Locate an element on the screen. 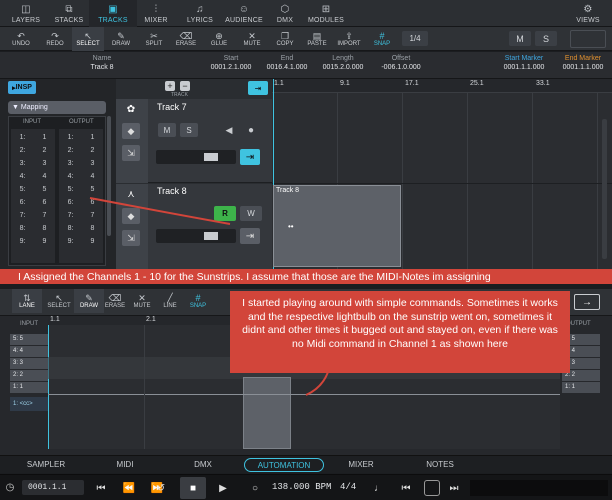  track-8-clip: Track 8 •• is located at coordinates (337, 226).